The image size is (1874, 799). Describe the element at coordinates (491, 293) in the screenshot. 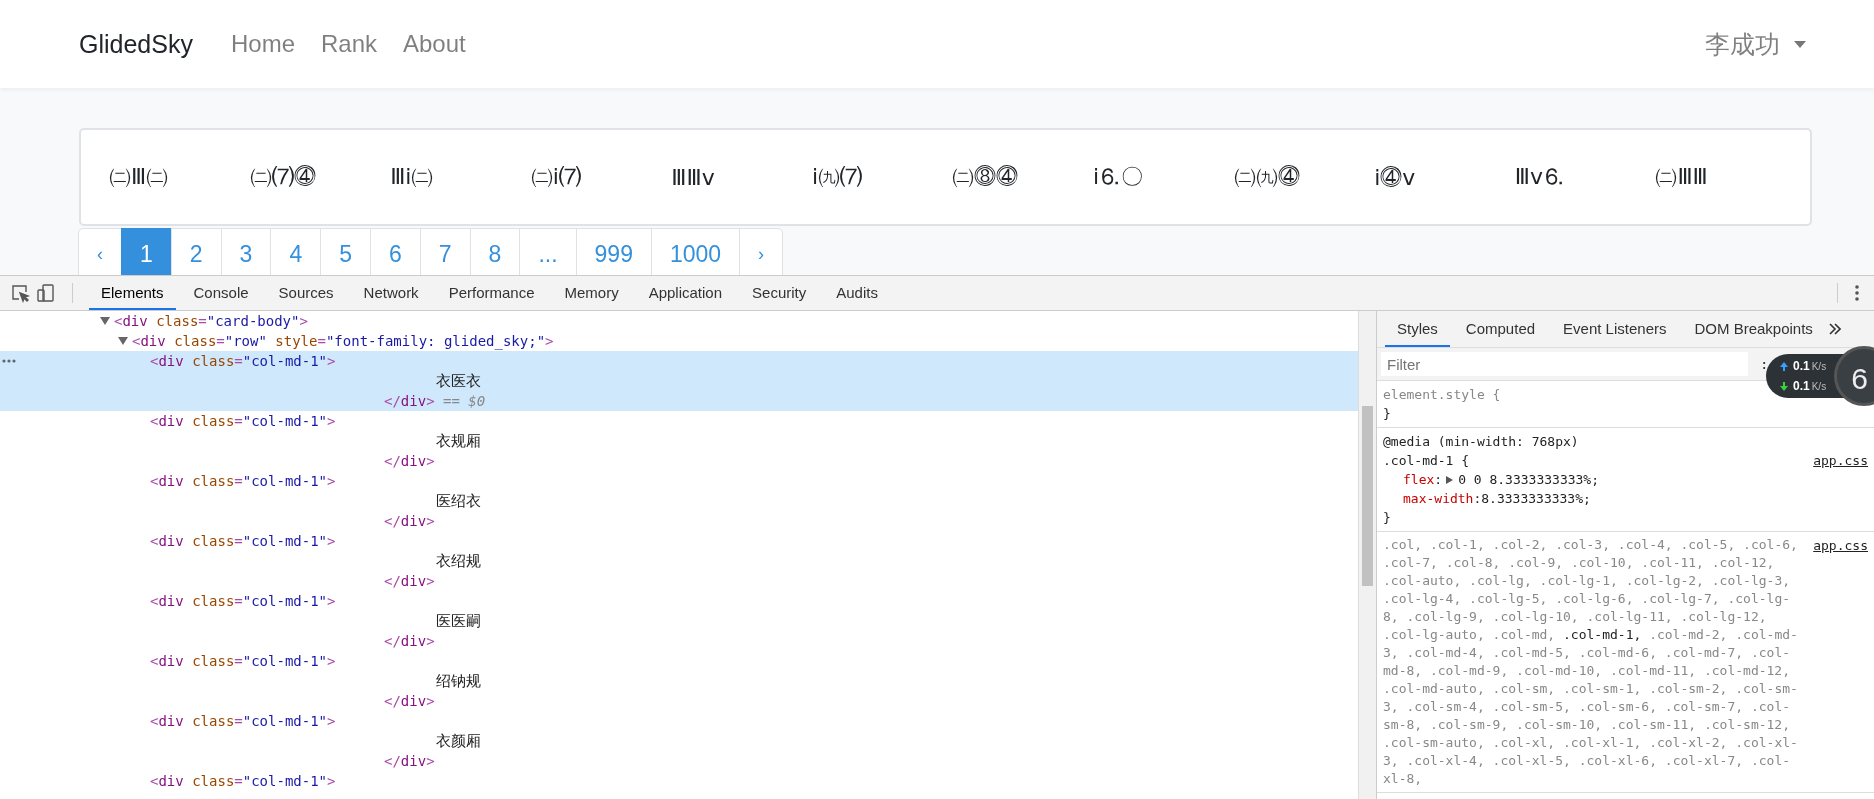

I see `devtools-tab: Performance` at that location.